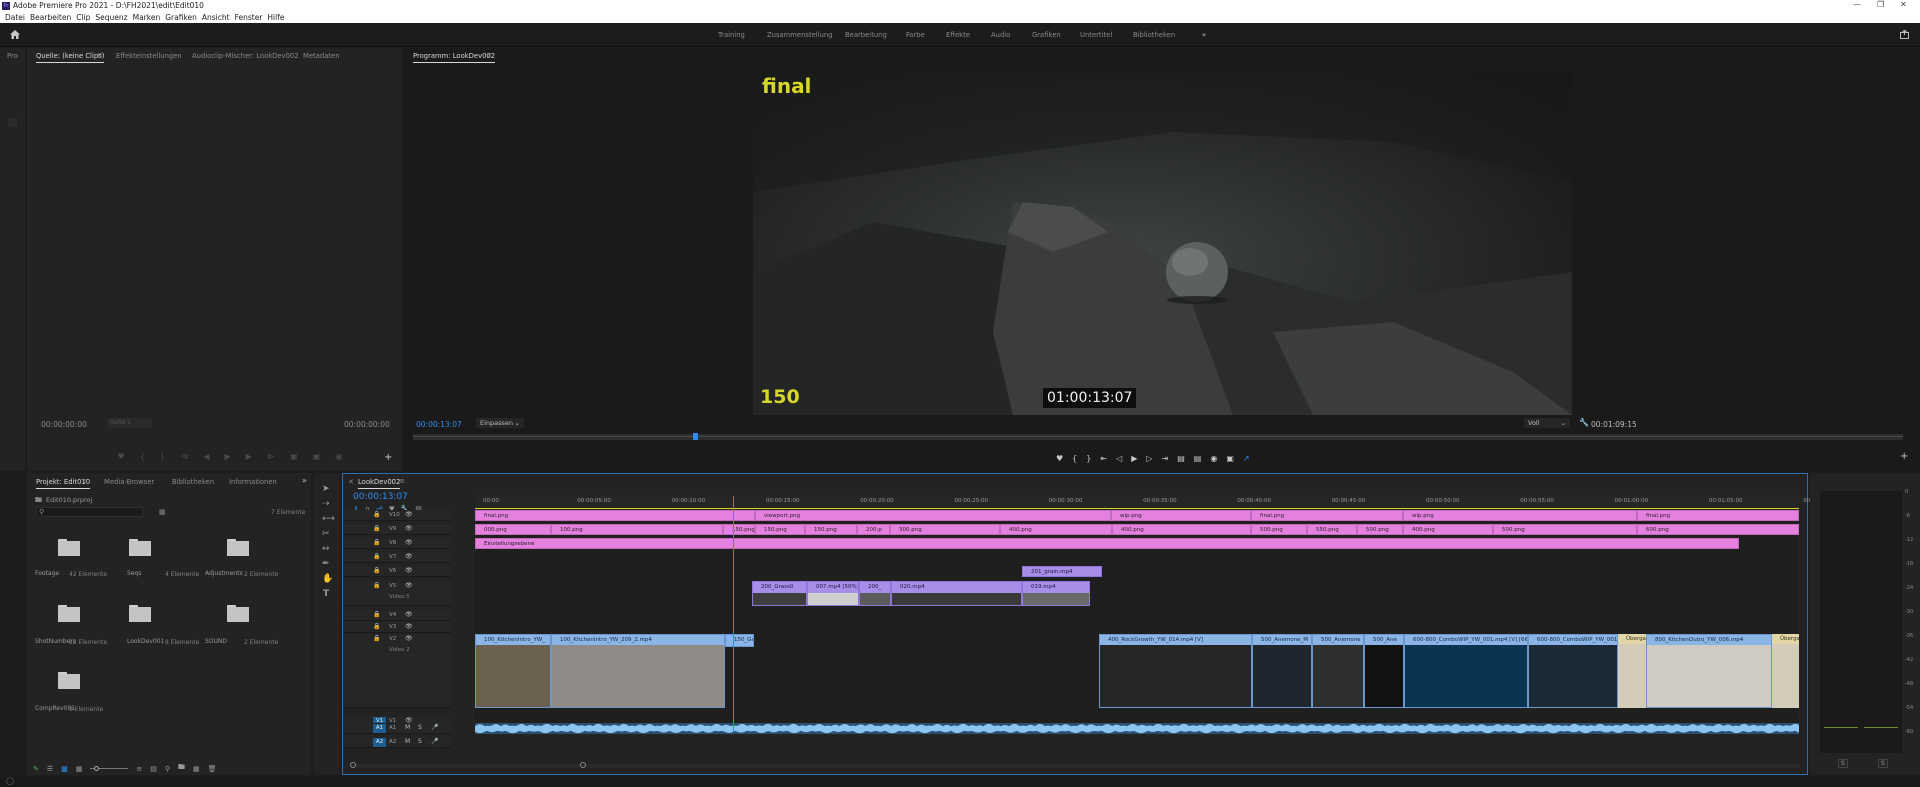 This screenshot has width=1920, height=787. I want to click on menu-fenster: Fenster, so click(249, 17).